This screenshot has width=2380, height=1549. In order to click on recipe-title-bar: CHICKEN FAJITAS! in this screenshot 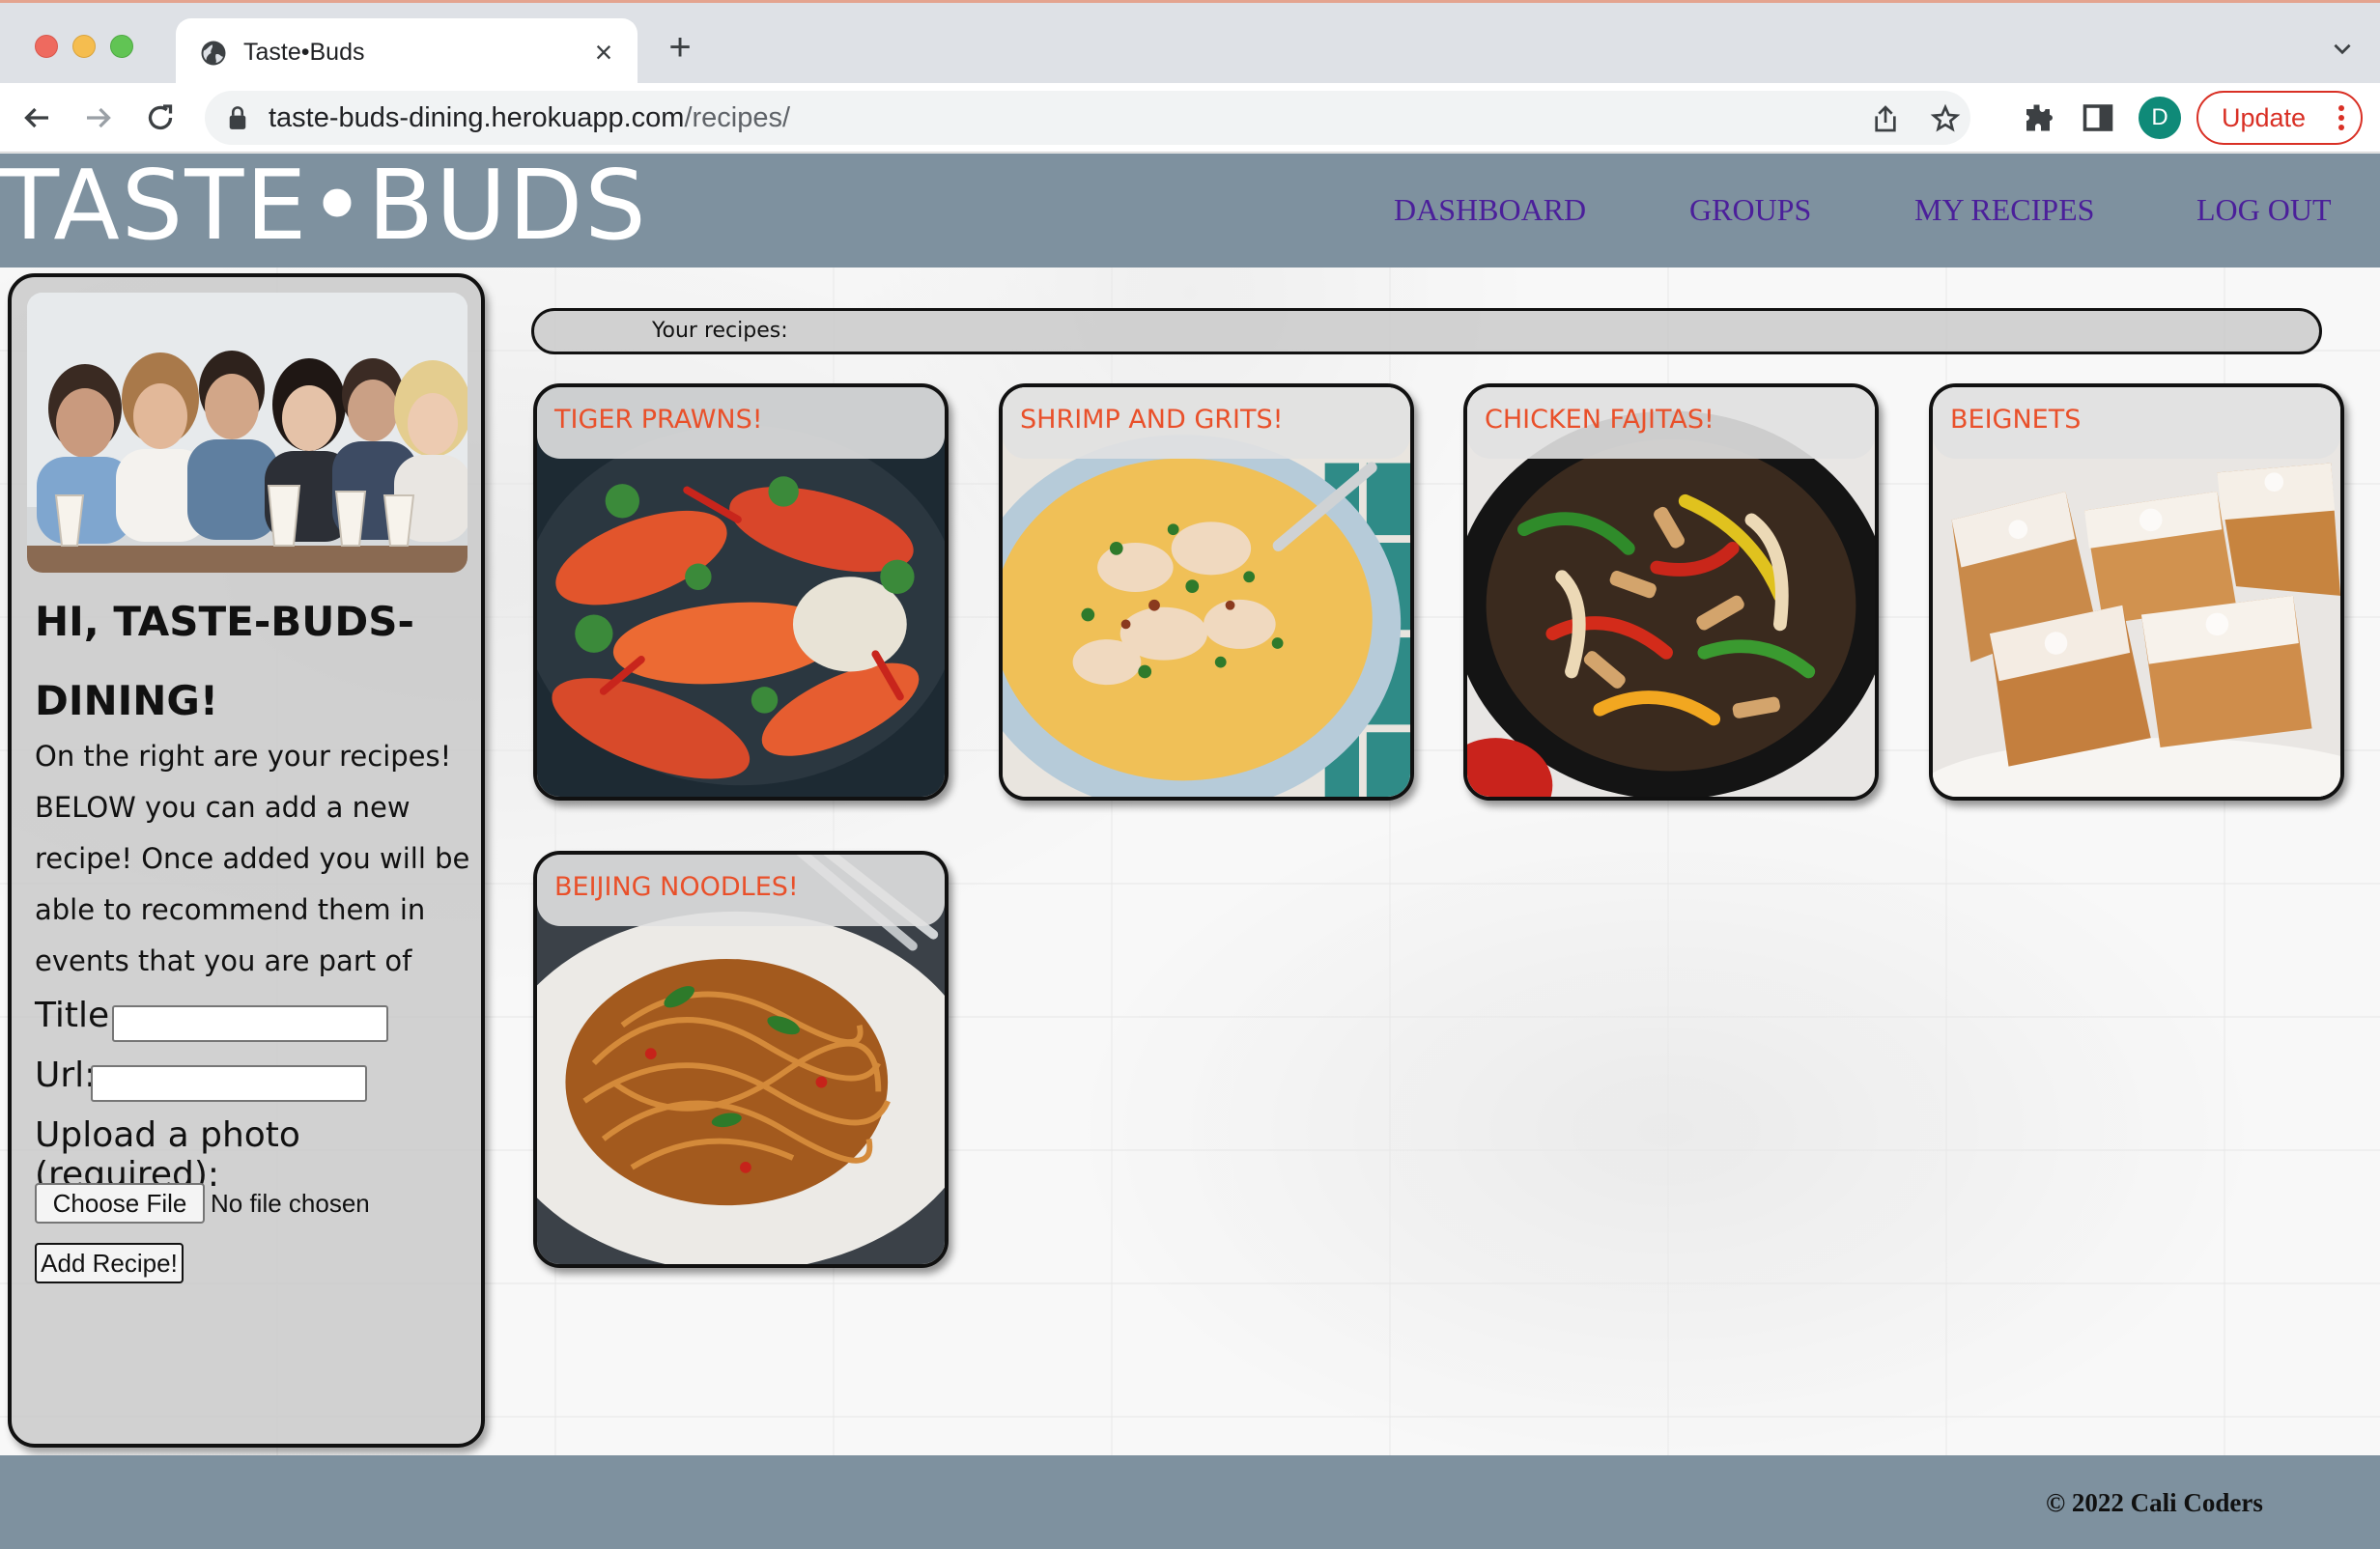, I will do `click(1671, 423)`.